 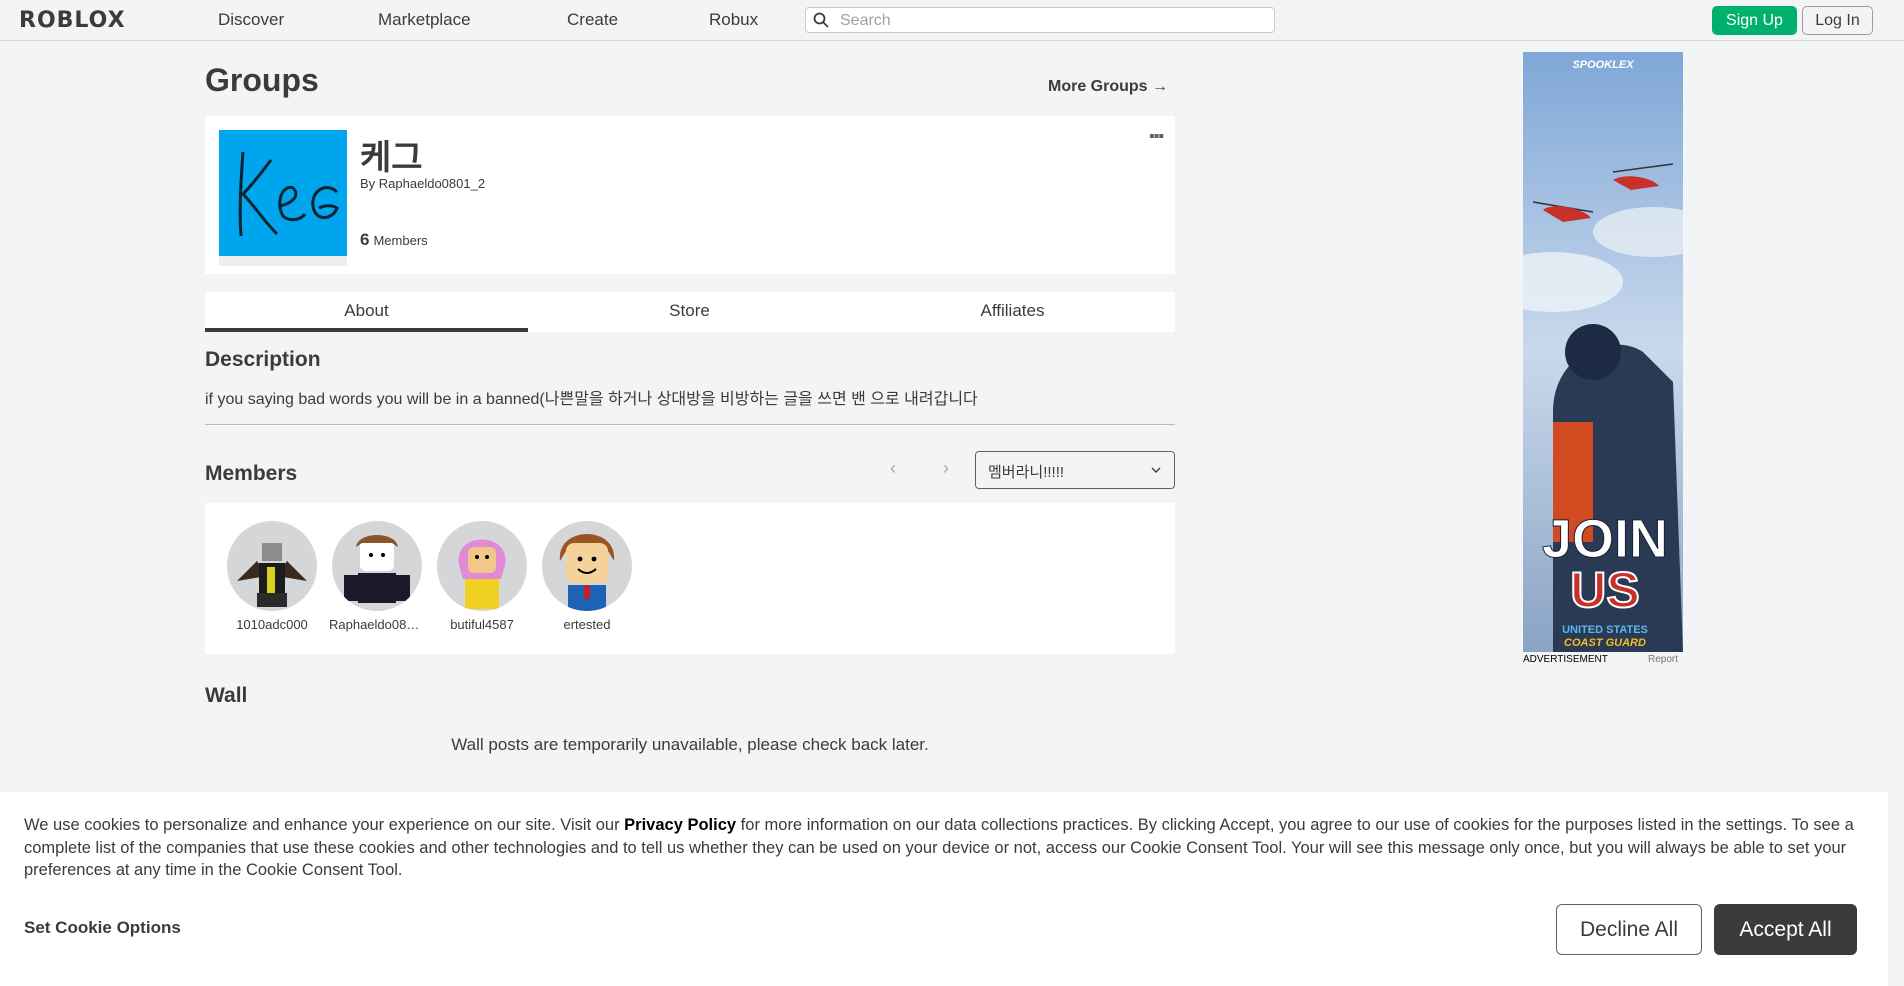 I want to click on member-count-number: 6, so click(x=365, y=239).